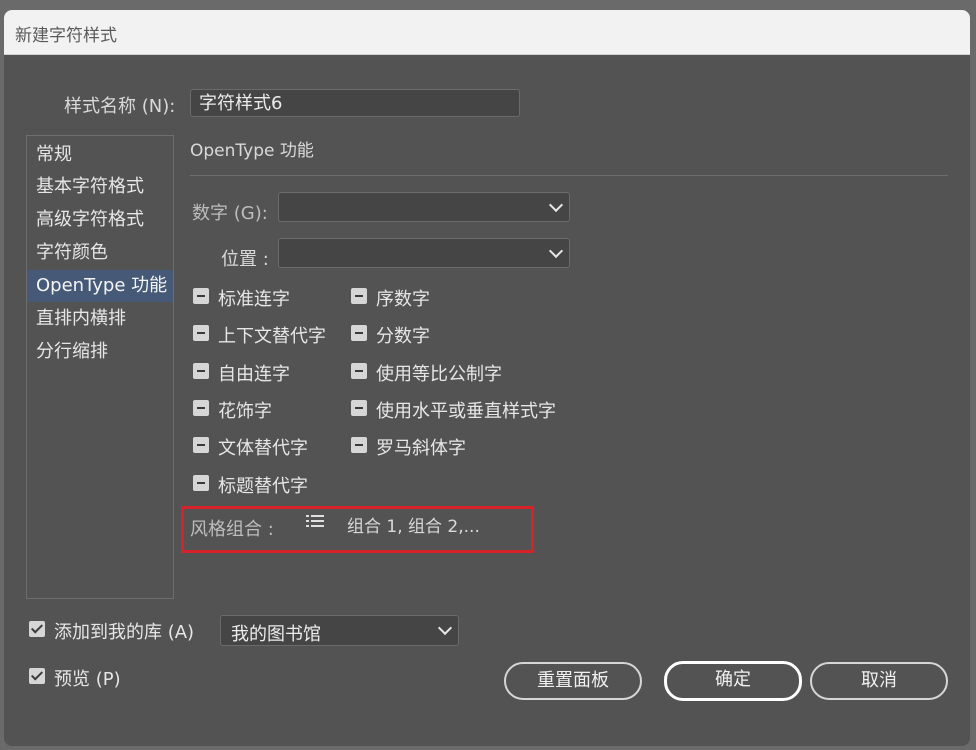 Image resolution: width=976 pixels, height=750 pixels. I want to click on position-select, so click(424, 253).